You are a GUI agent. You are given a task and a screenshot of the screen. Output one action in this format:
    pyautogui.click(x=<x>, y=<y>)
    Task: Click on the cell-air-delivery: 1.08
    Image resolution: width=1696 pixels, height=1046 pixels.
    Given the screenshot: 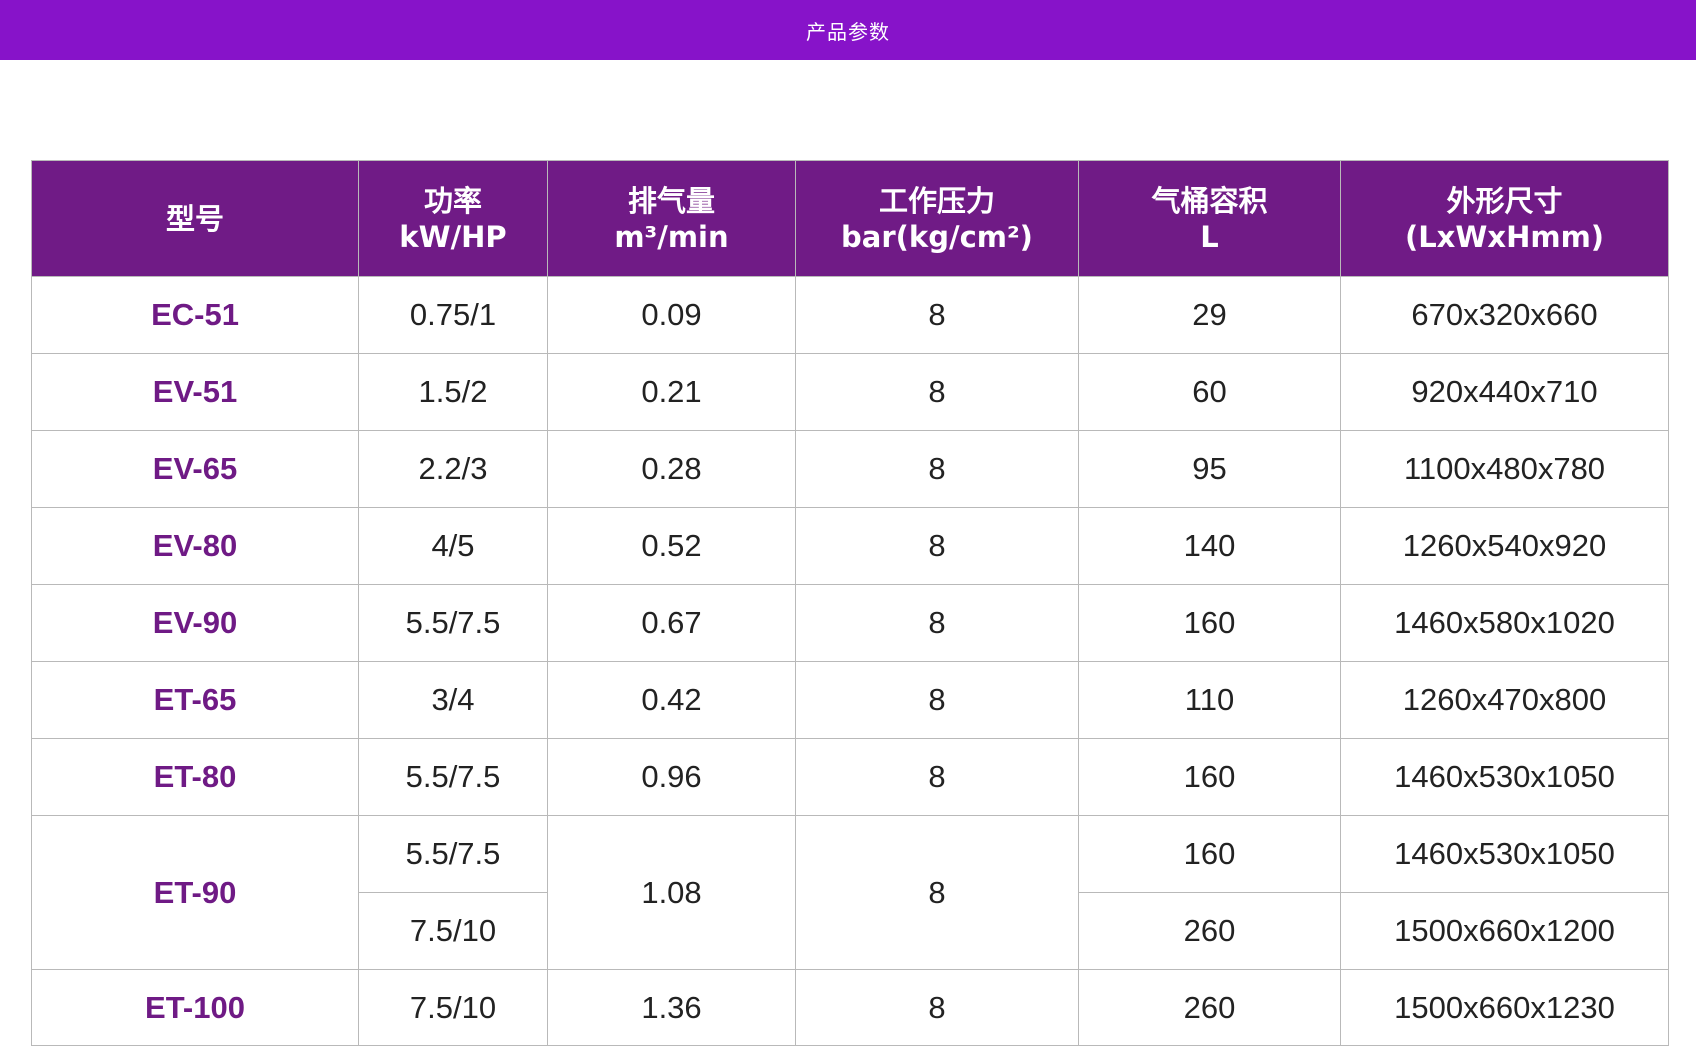 What is the action you would take?
    pyautogui.click(x=671, y=892)
    